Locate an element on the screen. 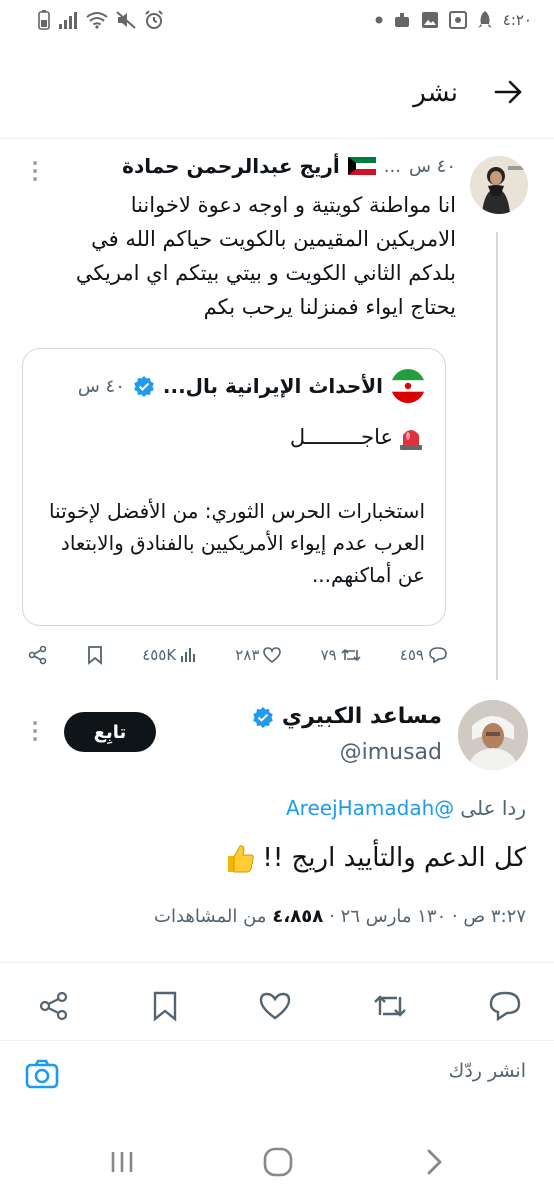  views-count: ٤٥٥K is located at coordinates (159, 655).